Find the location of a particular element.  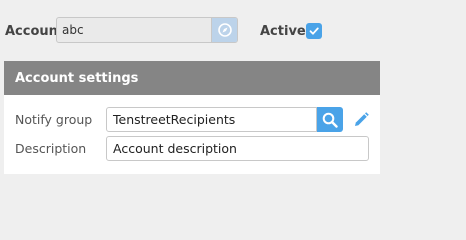

account-lookup-button is located at coordinates (224, 30).